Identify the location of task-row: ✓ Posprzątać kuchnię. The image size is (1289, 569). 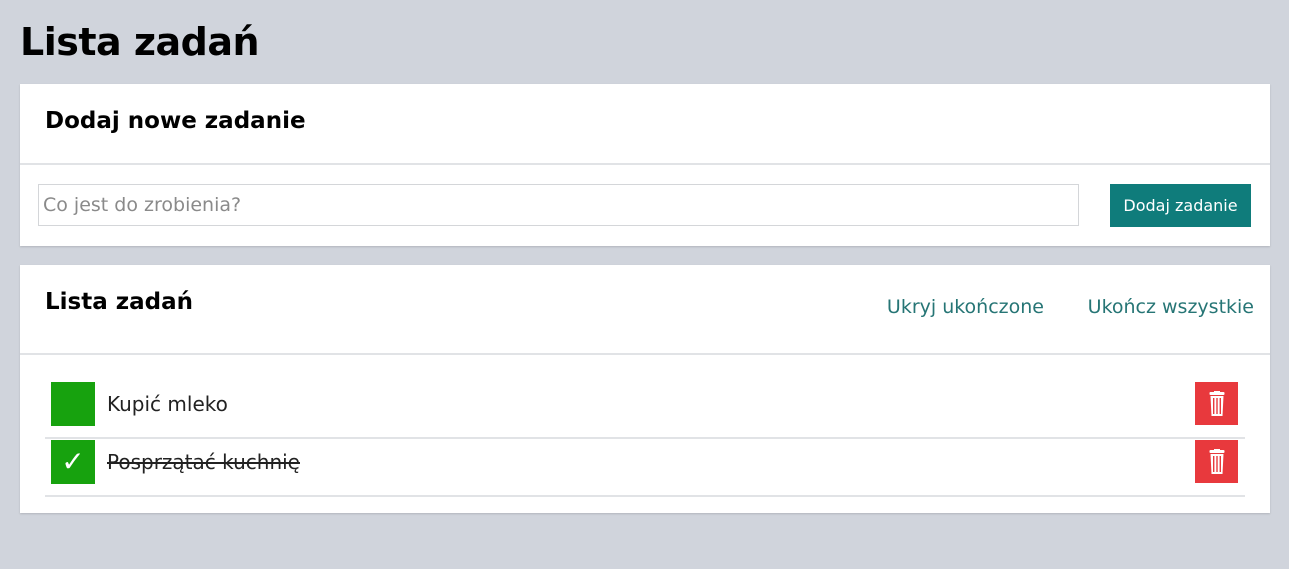
(645, 467).